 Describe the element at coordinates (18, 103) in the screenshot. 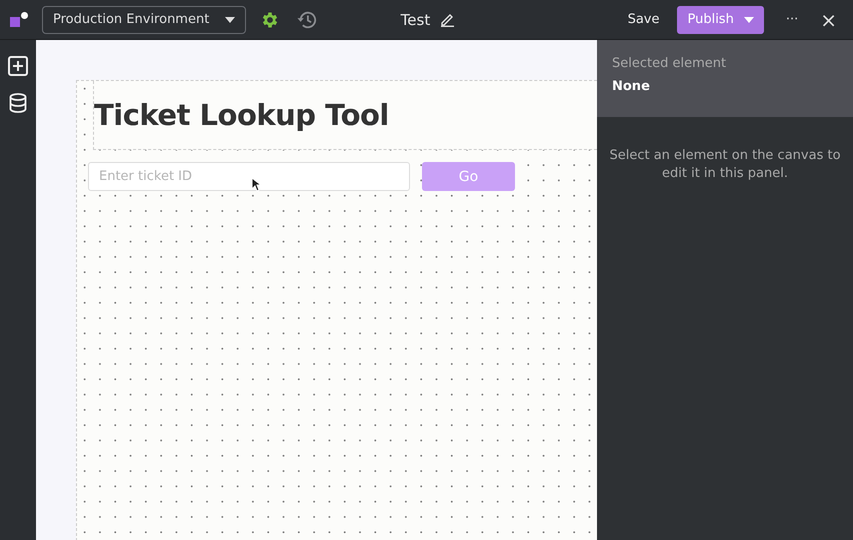

I see `database-icon` at that location.